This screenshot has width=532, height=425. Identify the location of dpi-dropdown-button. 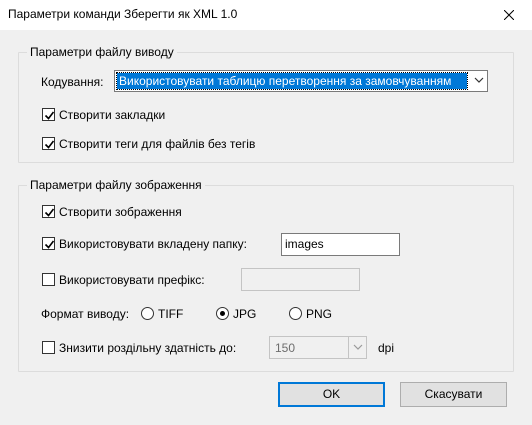
(357, 347).